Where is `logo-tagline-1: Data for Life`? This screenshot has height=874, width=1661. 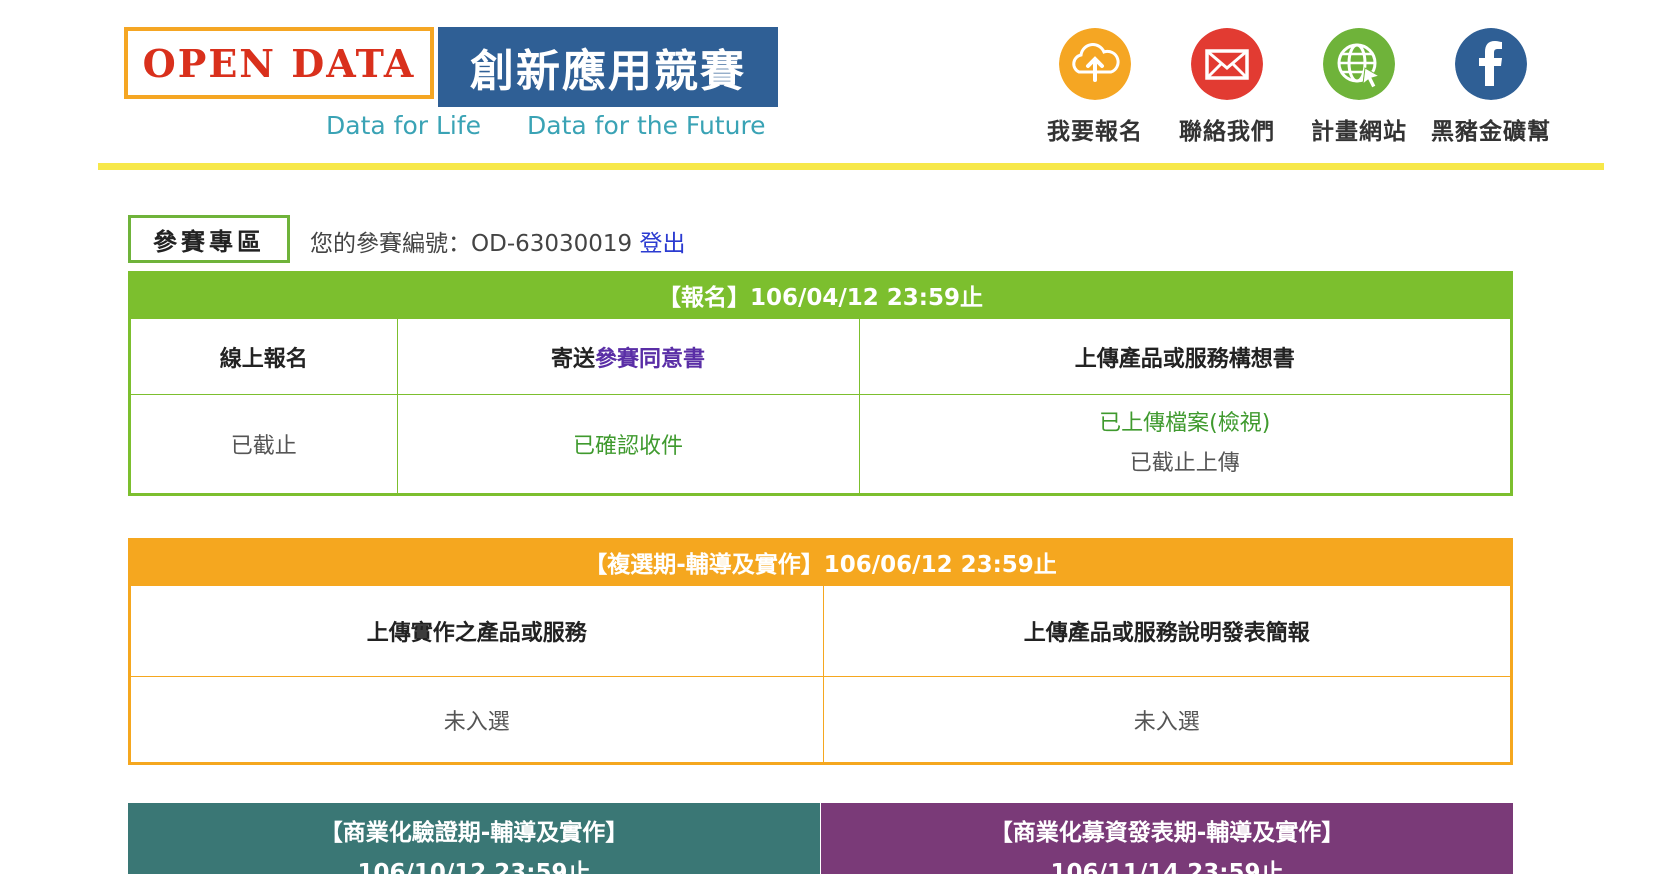
logo-tagline-1: Data for Life is located at coordinates (404, 125).